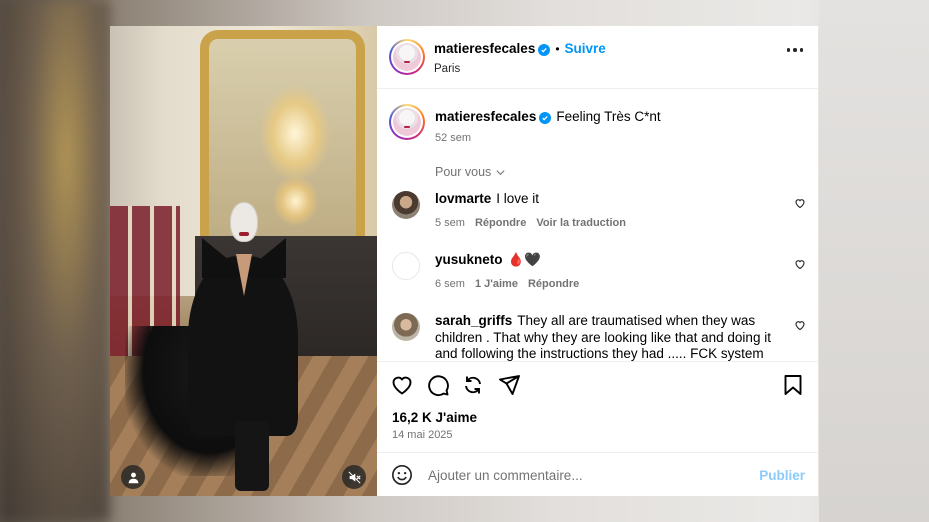  What do you see at coordinates (463, 172) in the screenshot?
I see `comments-filter-label: Pour vous` at bounding box center [463, 172].